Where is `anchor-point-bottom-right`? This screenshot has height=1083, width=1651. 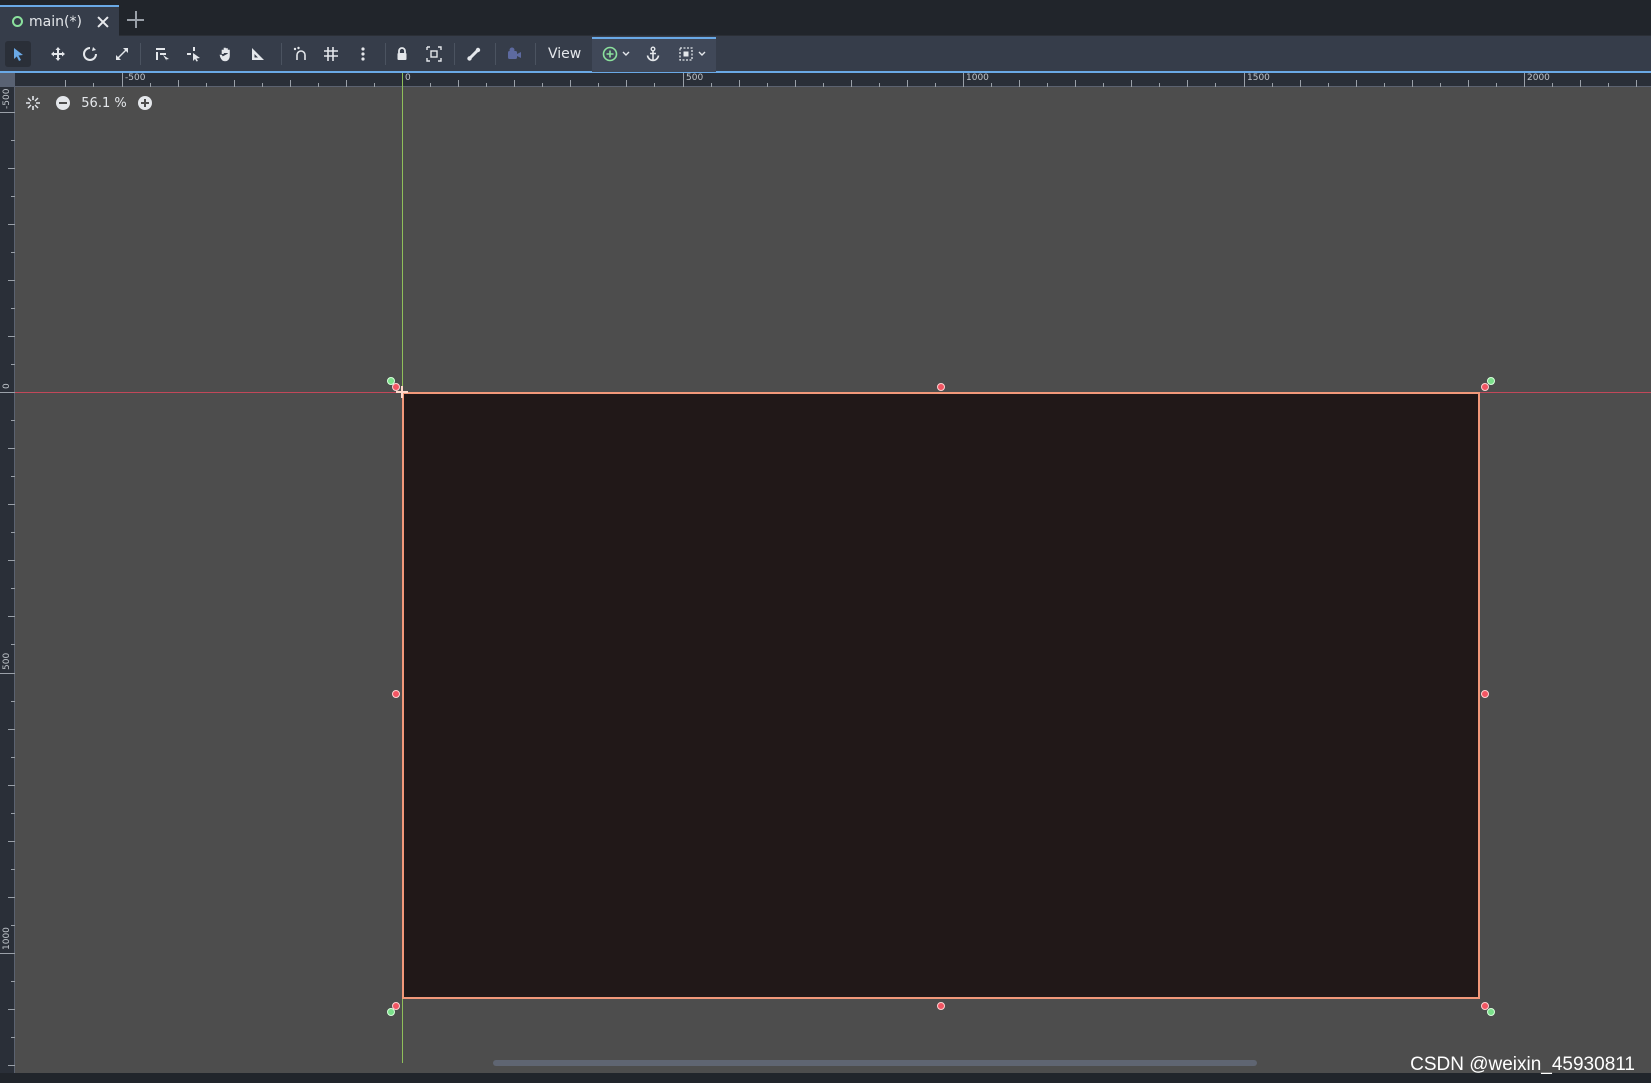
anchor-point-bottom-right is located at coordinates (1491, 1012).